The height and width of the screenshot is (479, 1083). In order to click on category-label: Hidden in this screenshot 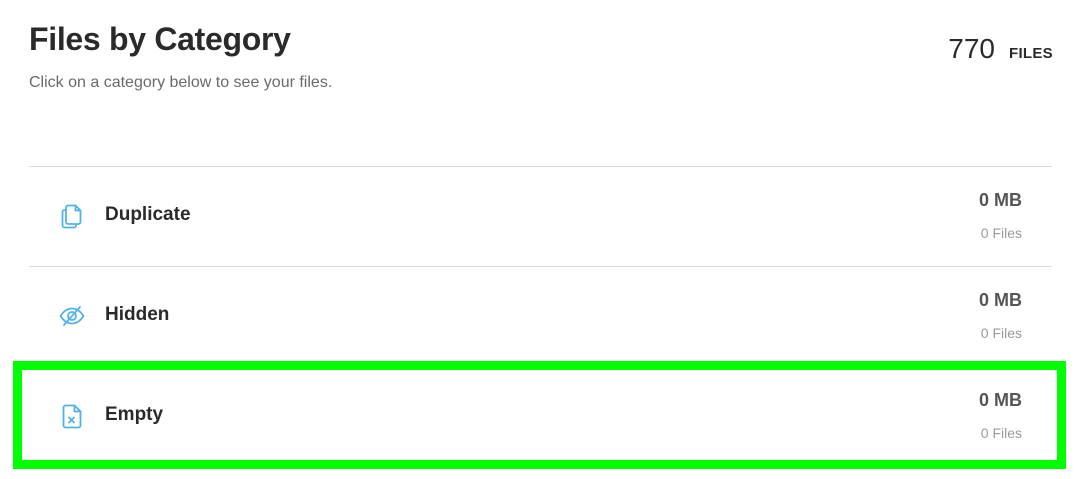, I will do `click(137, 314)`.